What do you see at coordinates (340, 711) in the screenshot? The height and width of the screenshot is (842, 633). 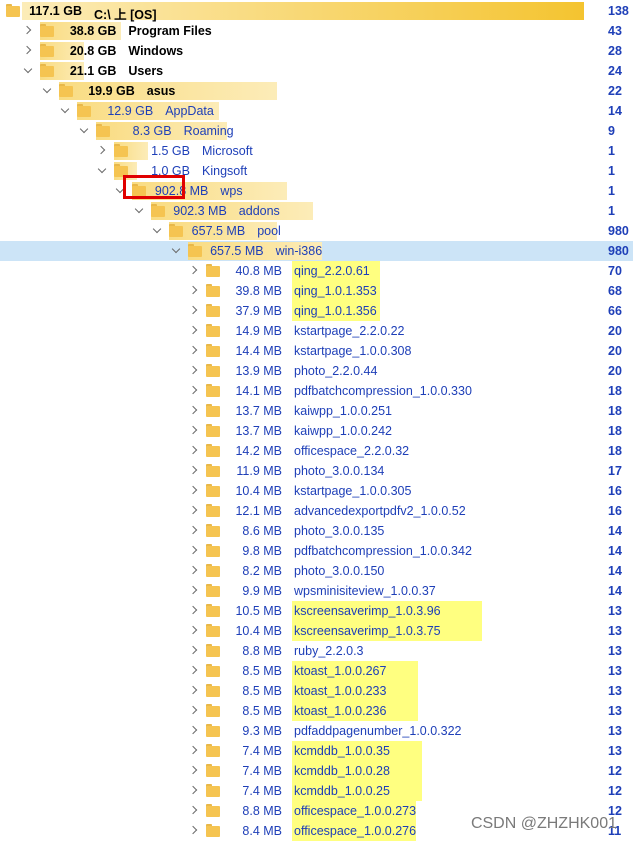 I see `folder-name: ktoast_1.0.0.236` at bounding box center [340, 711].